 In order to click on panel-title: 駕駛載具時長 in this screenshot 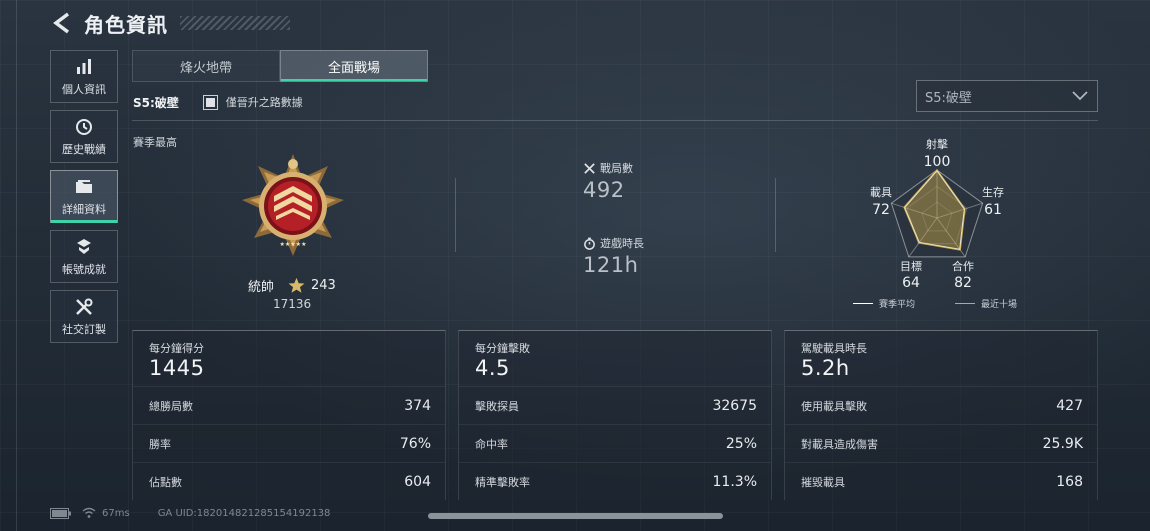, I will do `click(834, 348)`.